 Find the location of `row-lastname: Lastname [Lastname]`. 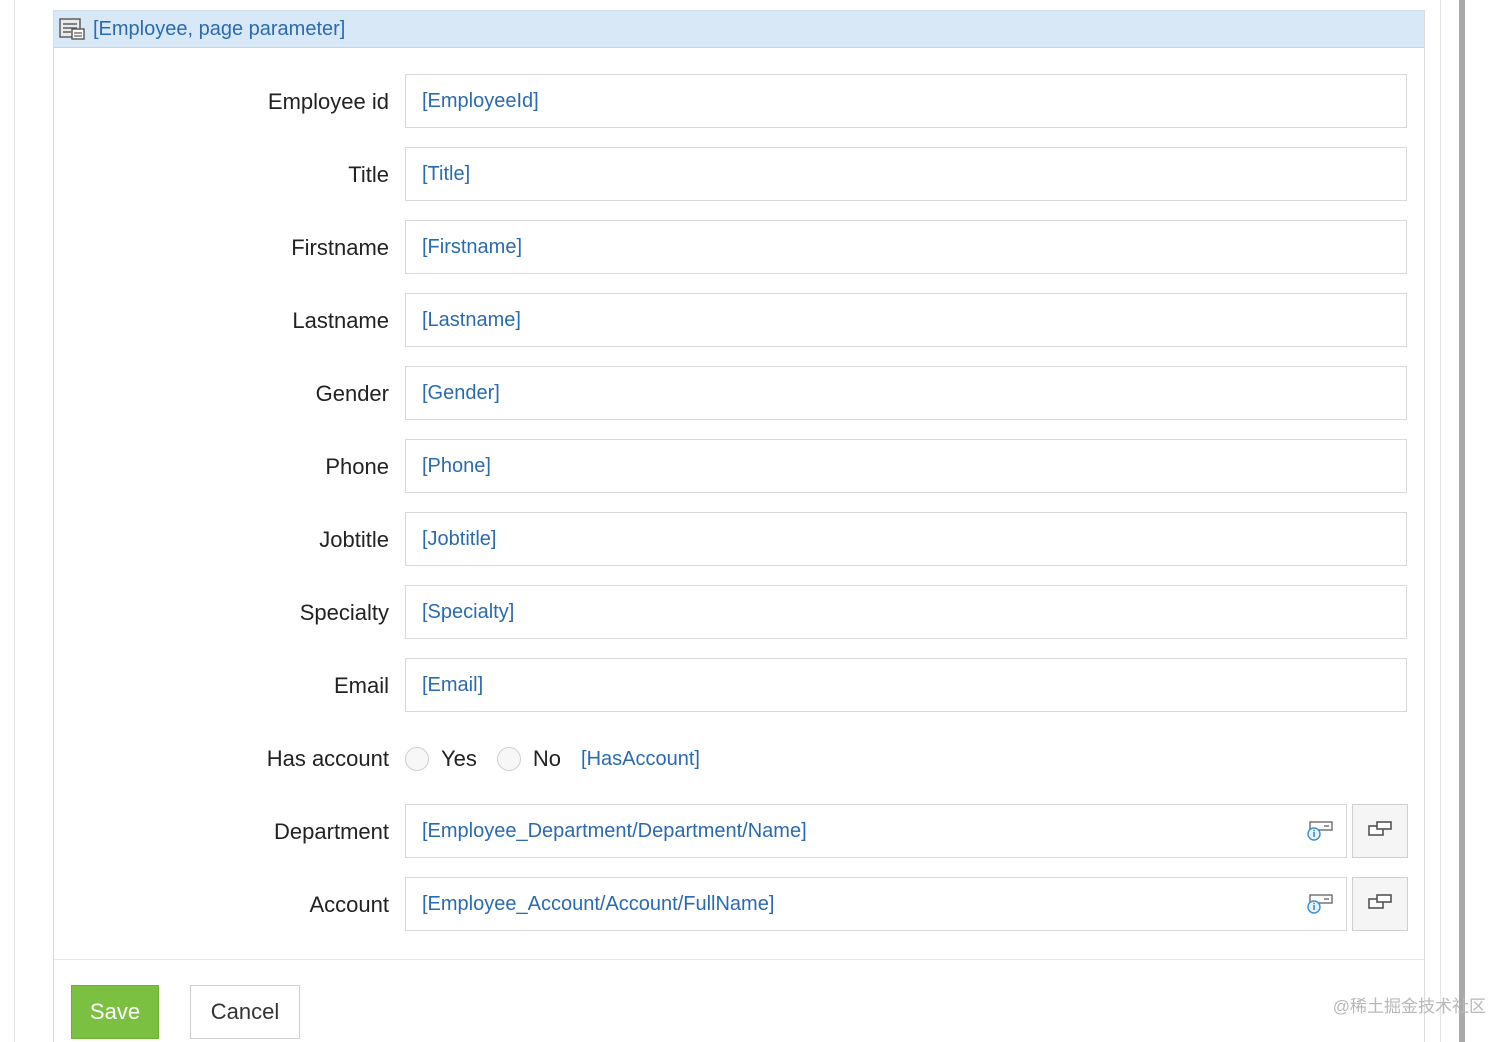

row-lastname: Lastname [Lastname] is located at coordinates (739, 321).